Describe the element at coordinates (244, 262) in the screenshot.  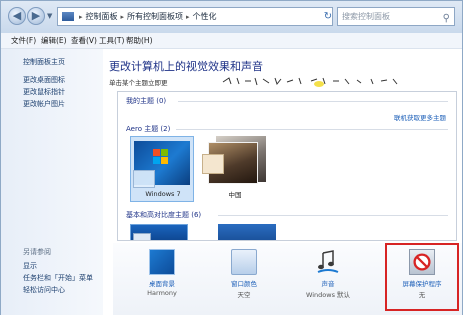
I see `window-color-icon` at that location.